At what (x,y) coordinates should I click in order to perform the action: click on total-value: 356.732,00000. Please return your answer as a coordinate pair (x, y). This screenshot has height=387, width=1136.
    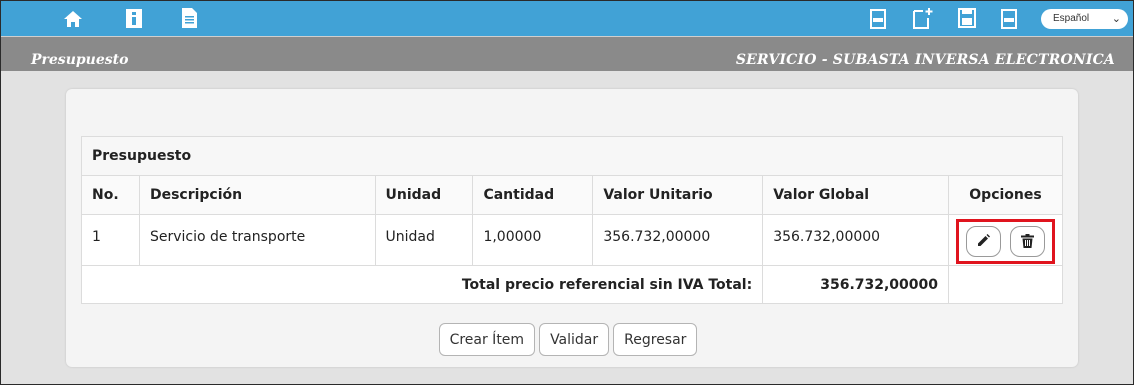
    Looking at the image, I should click on (856, 284).